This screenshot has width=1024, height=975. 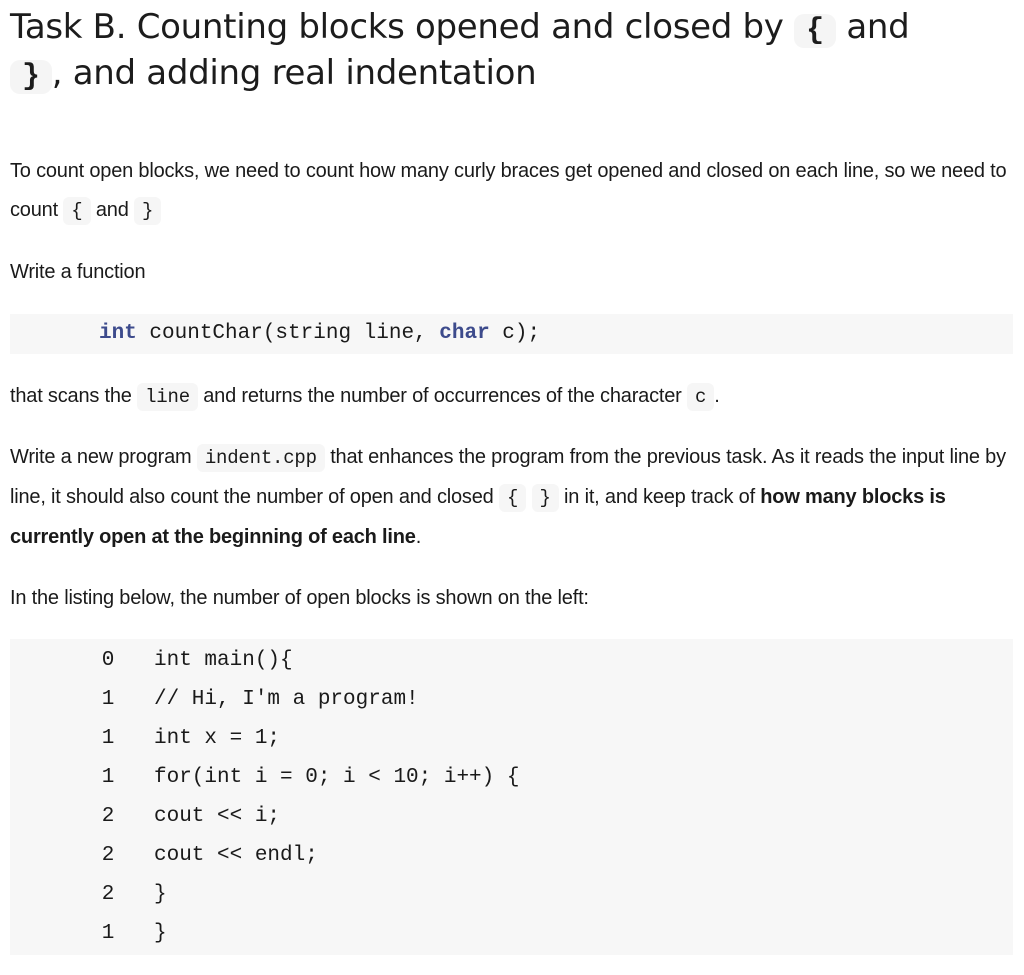 What do you see at coordinates (700, 397) in the screenshot?
I see `inline-code-c: c` at bounding box center [700, 397].